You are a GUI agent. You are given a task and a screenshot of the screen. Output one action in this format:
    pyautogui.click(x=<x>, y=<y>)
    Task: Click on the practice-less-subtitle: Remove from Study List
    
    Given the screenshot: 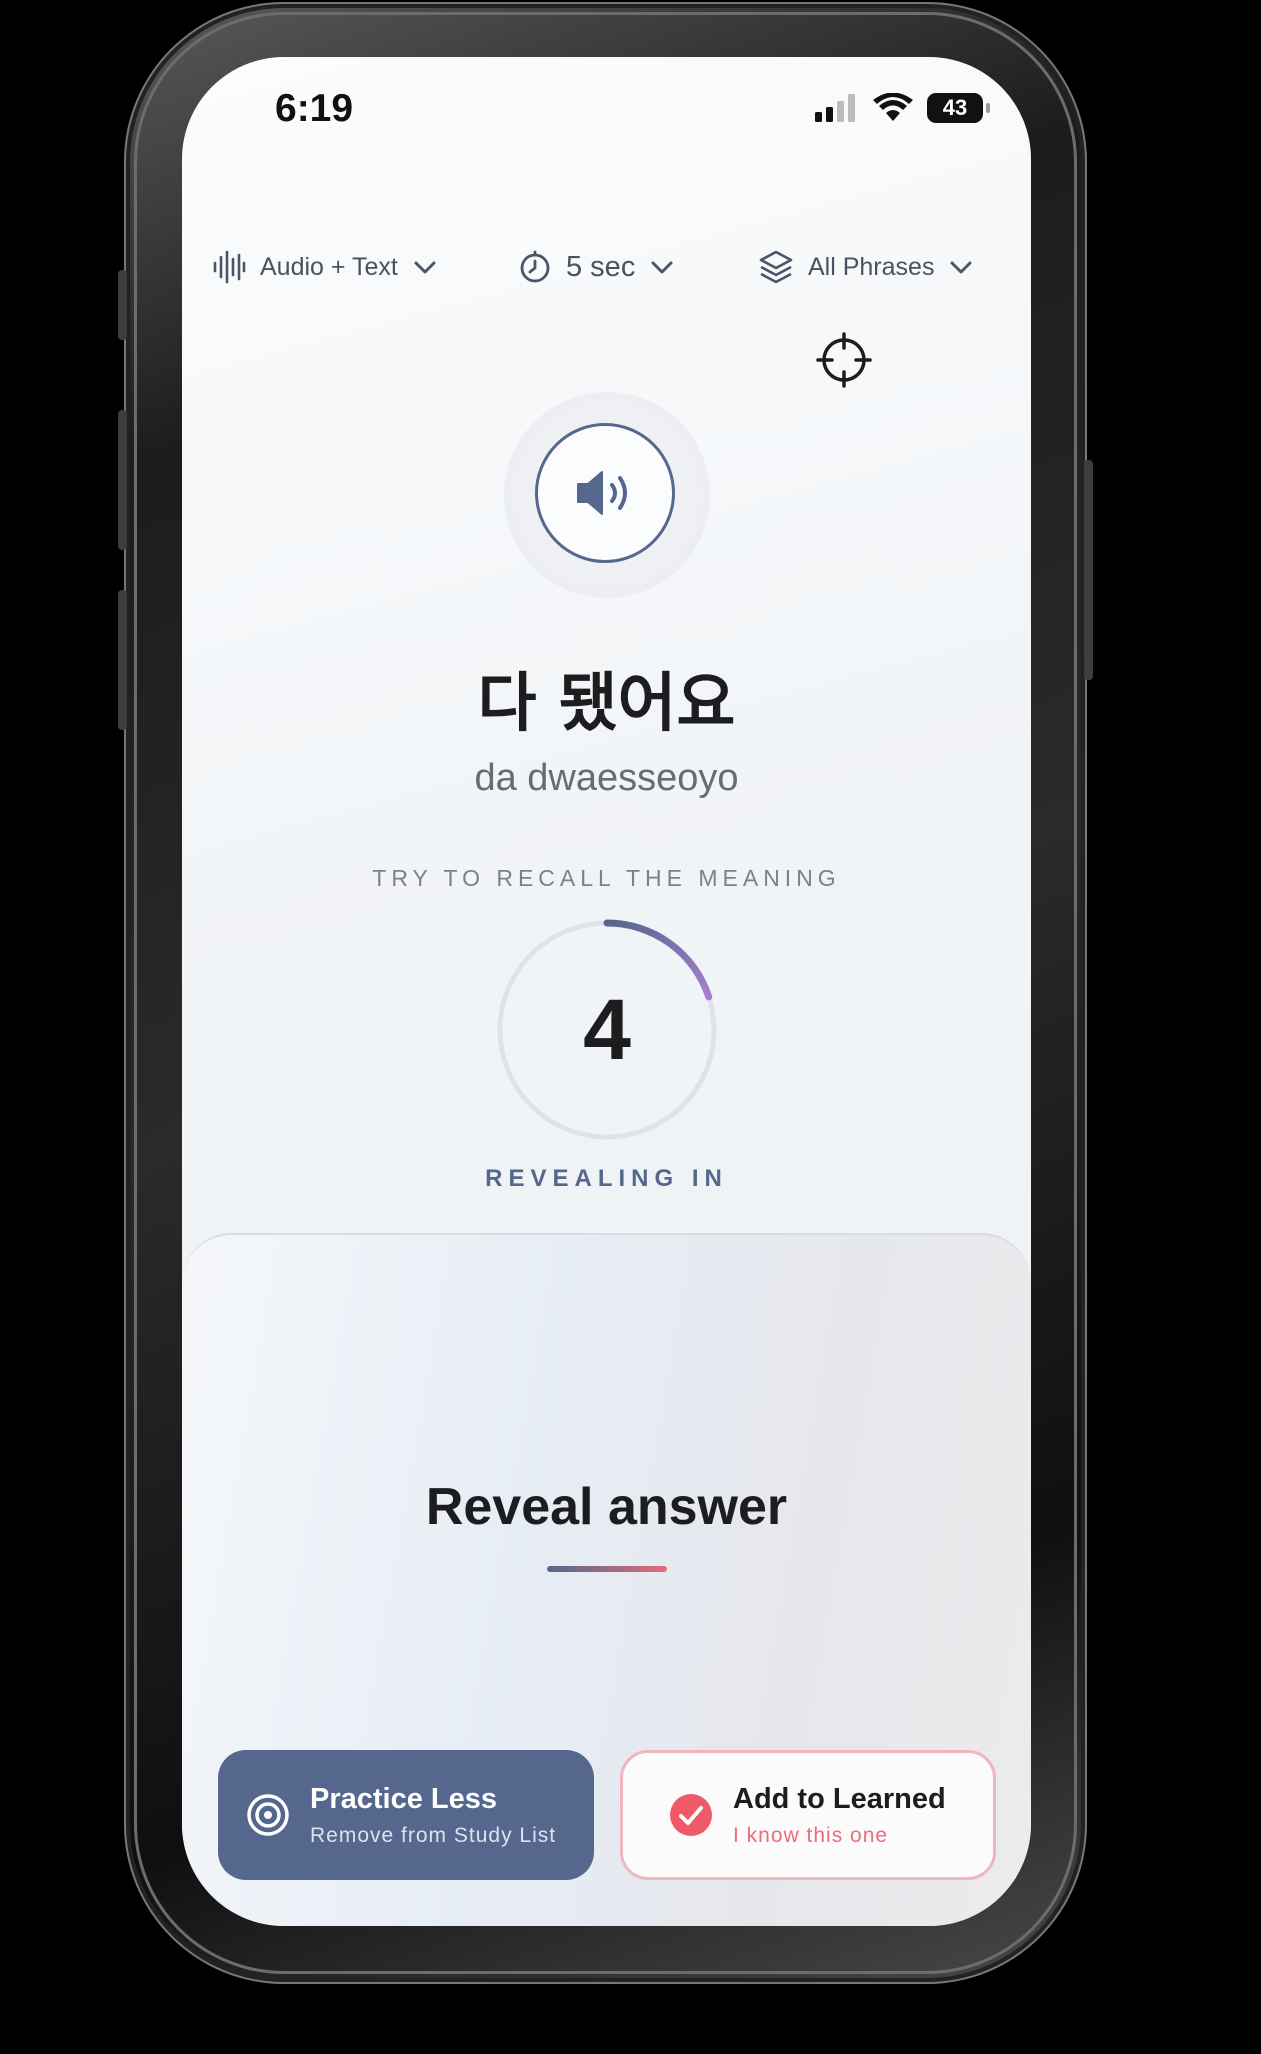 What is the action you would take?
    pyautogui.click(x=433, y=1835)
    